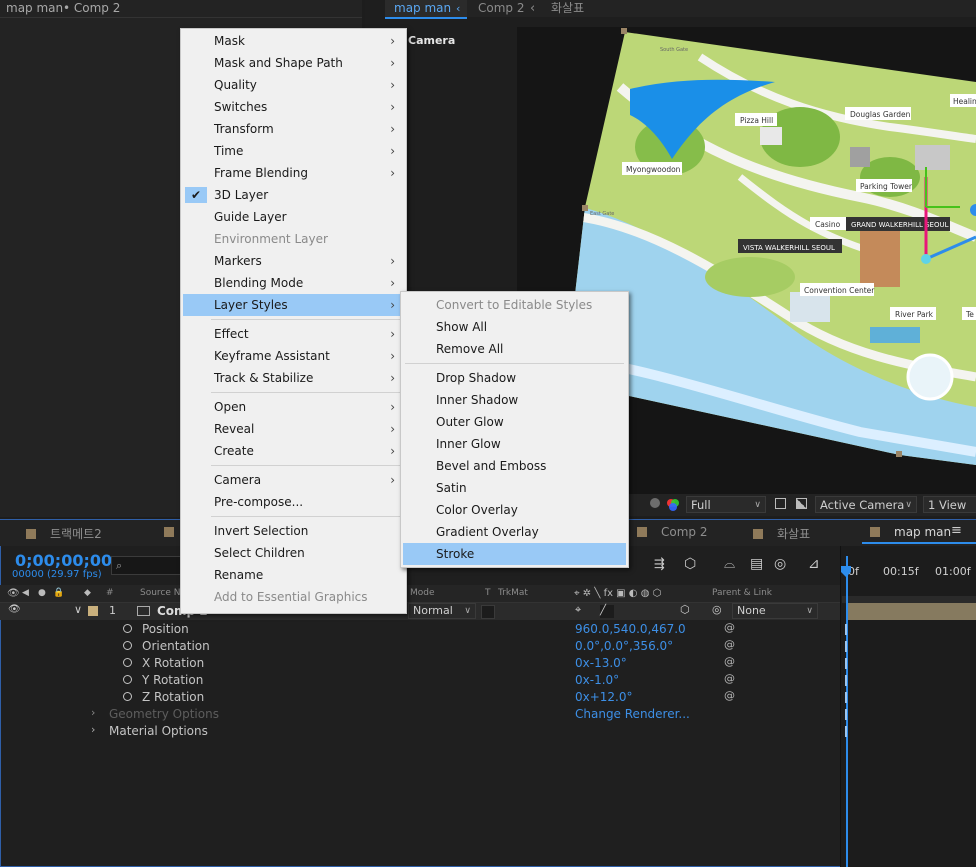 The image size is (976, 867). What do you see at coordinates (910, 532) in the screenshot?
I see `tab-map-man: map man` at bounding box center [910, 532].